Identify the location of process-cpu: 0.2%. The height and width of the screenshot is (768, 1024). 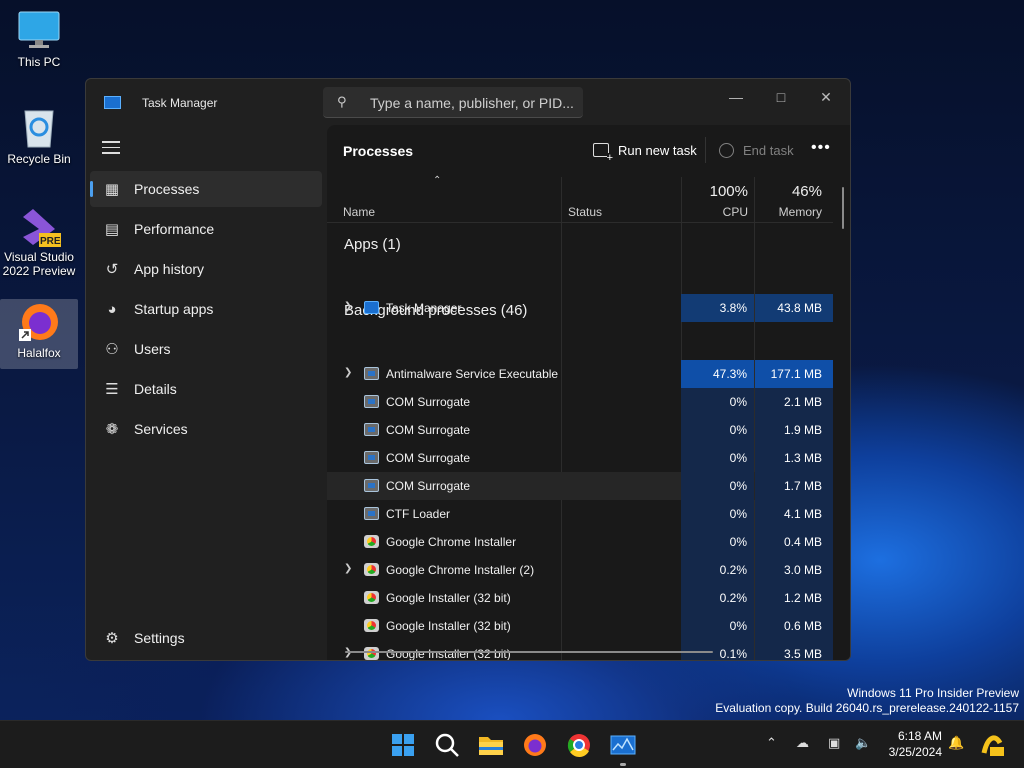
(717, 570).